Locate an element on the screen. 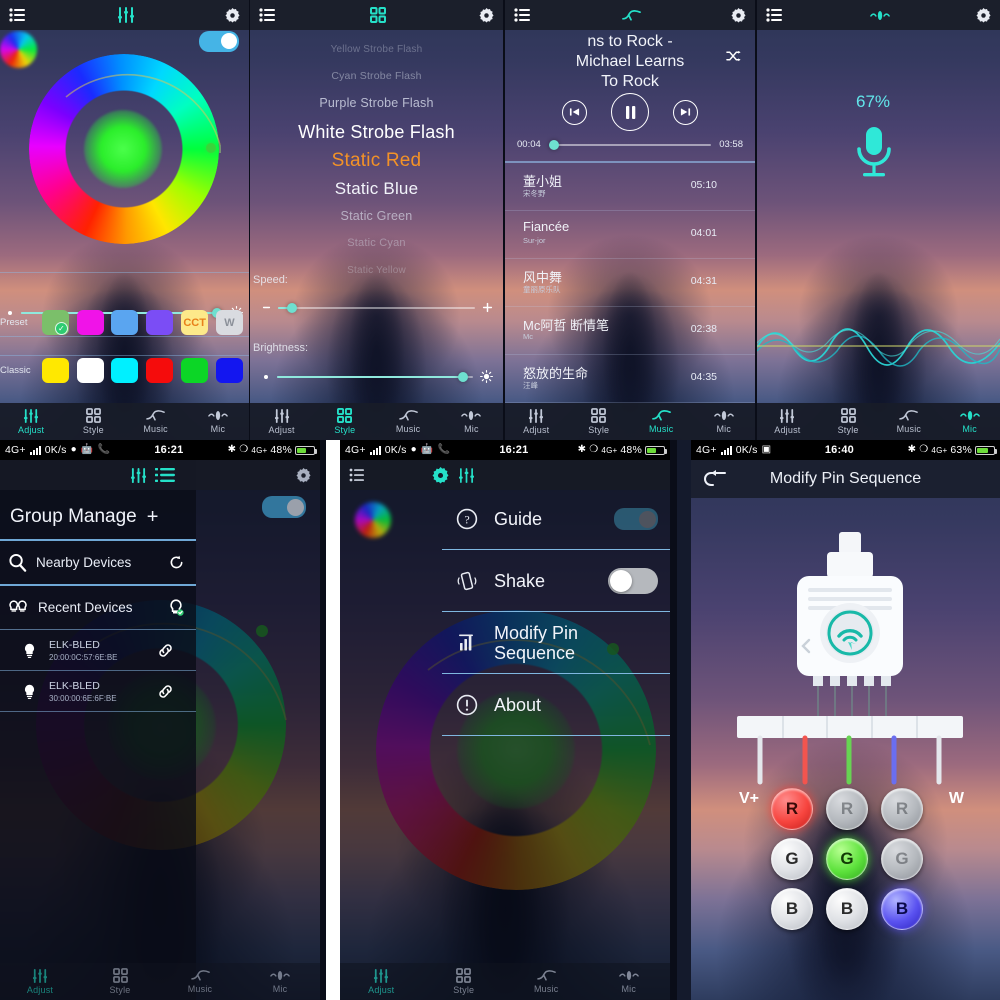 Image resolution: width=1000 pixels, height=1000 pixels. grid-icon is located at coordinates (377, 15).